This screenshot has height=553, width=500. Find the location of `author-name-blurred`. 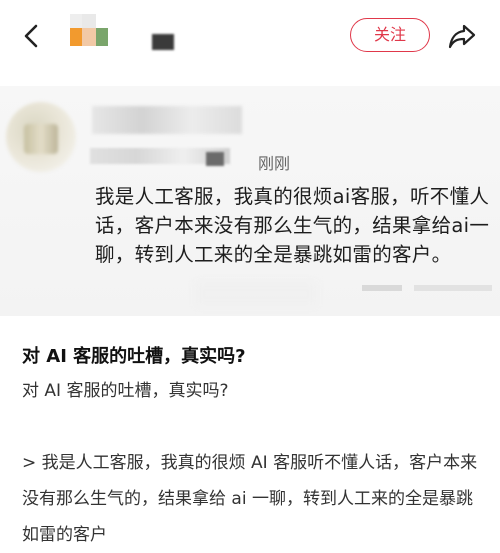

author-name-blurred is located at coordinates (163, 42).